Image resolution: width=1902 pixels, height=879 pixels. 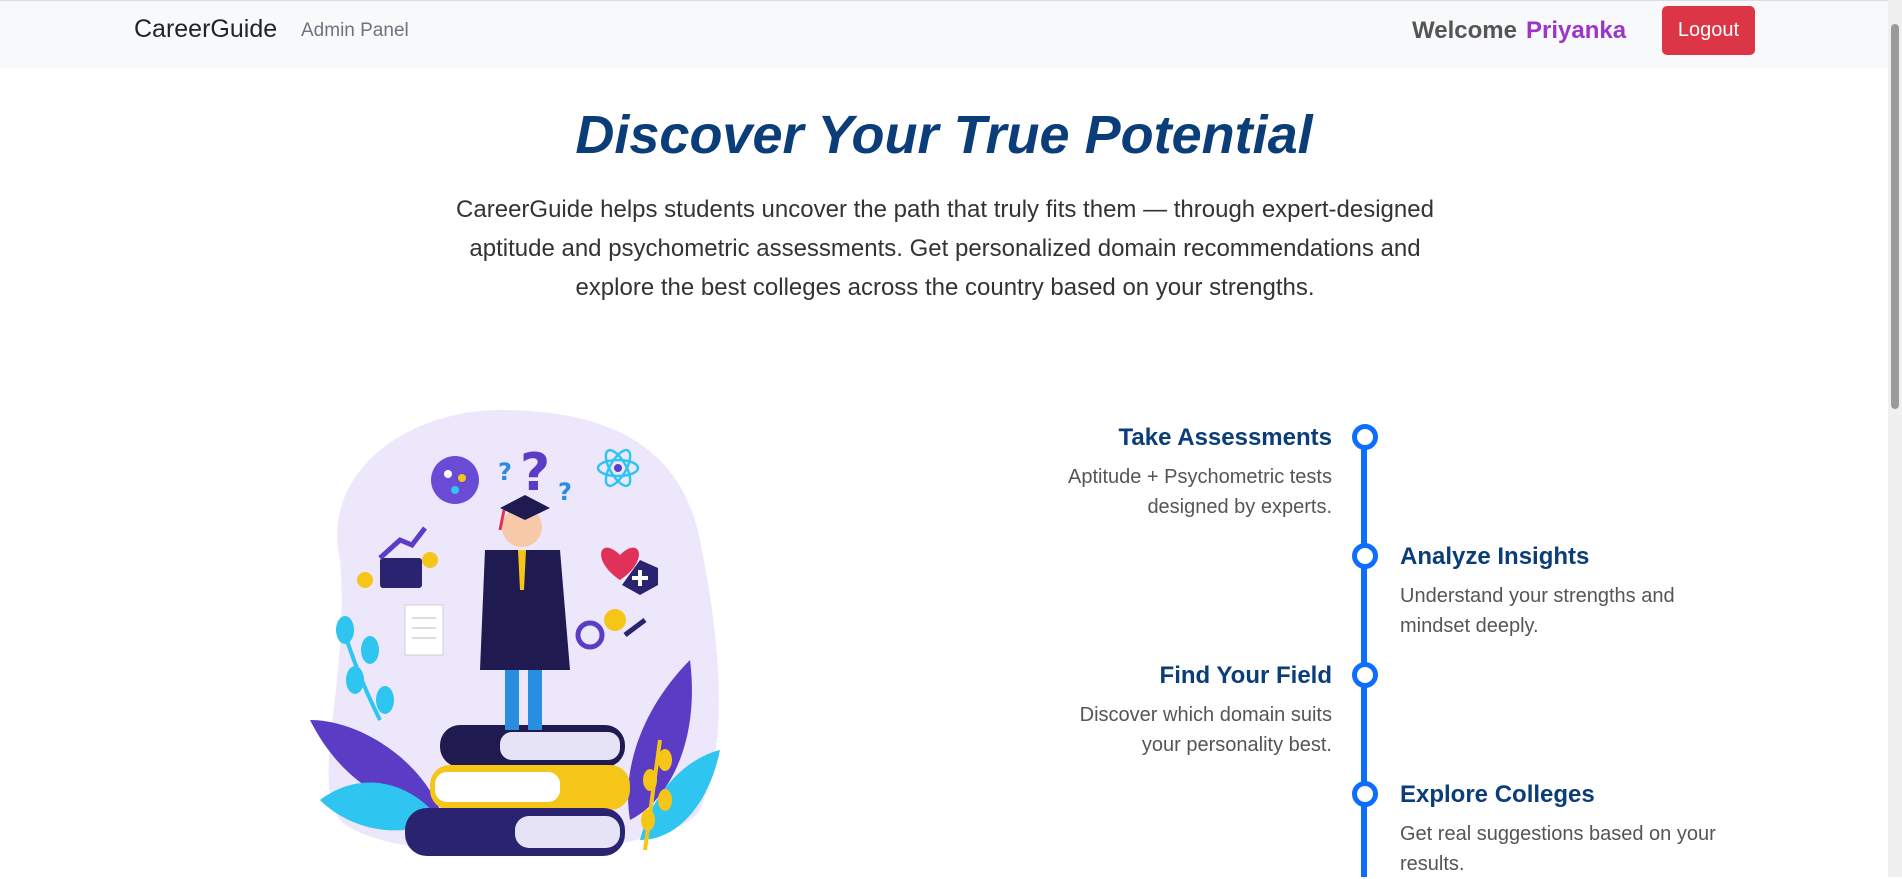 What do you see at coordinates (1495, 556) in the screenshot?
I see `timeline-title-analyze-insights: Analyze Insights` at bounding box center [1495, 556].